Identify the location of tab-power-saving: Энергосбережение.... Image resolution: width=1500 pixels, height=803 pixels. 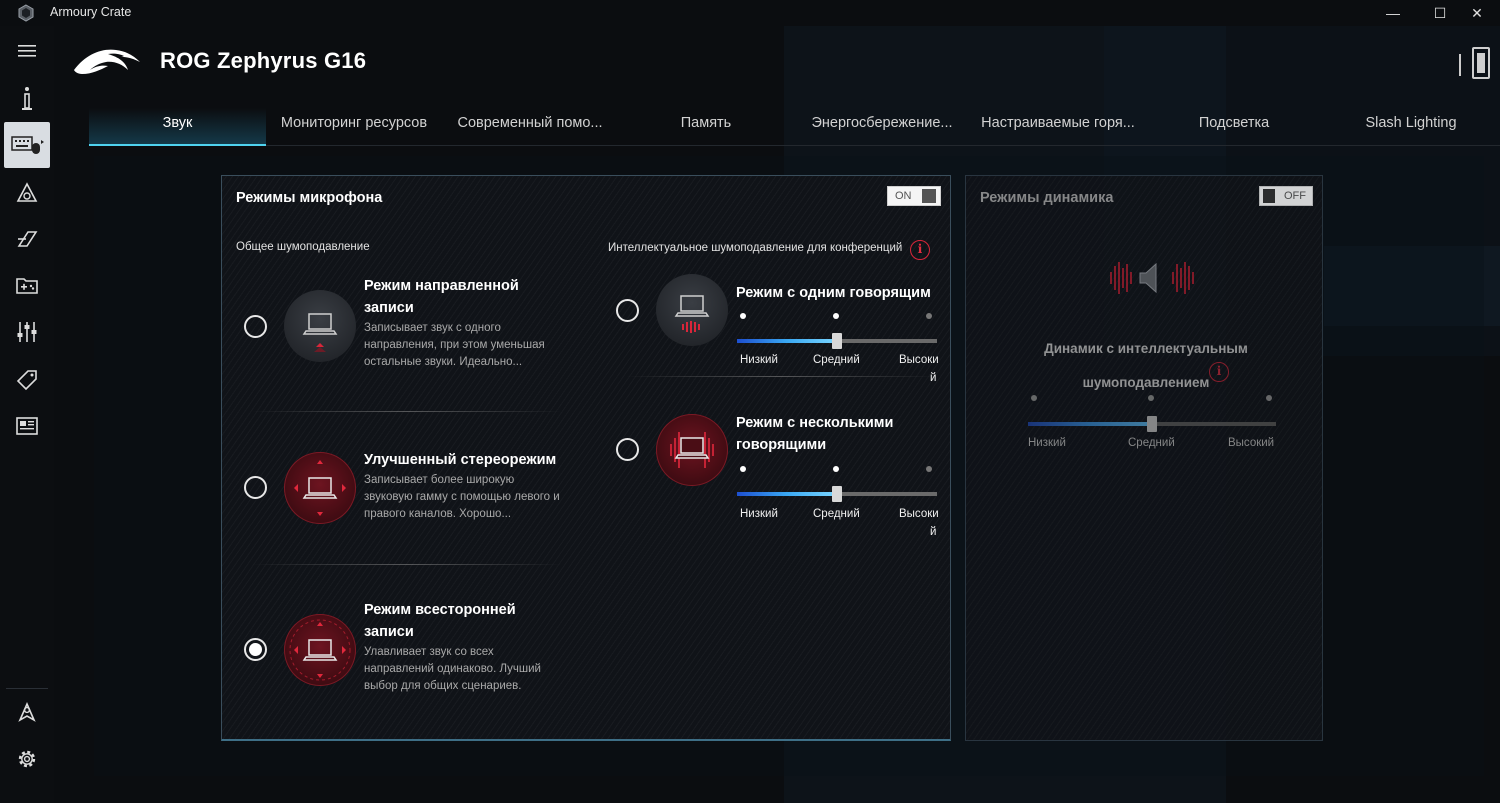
(882, 127).